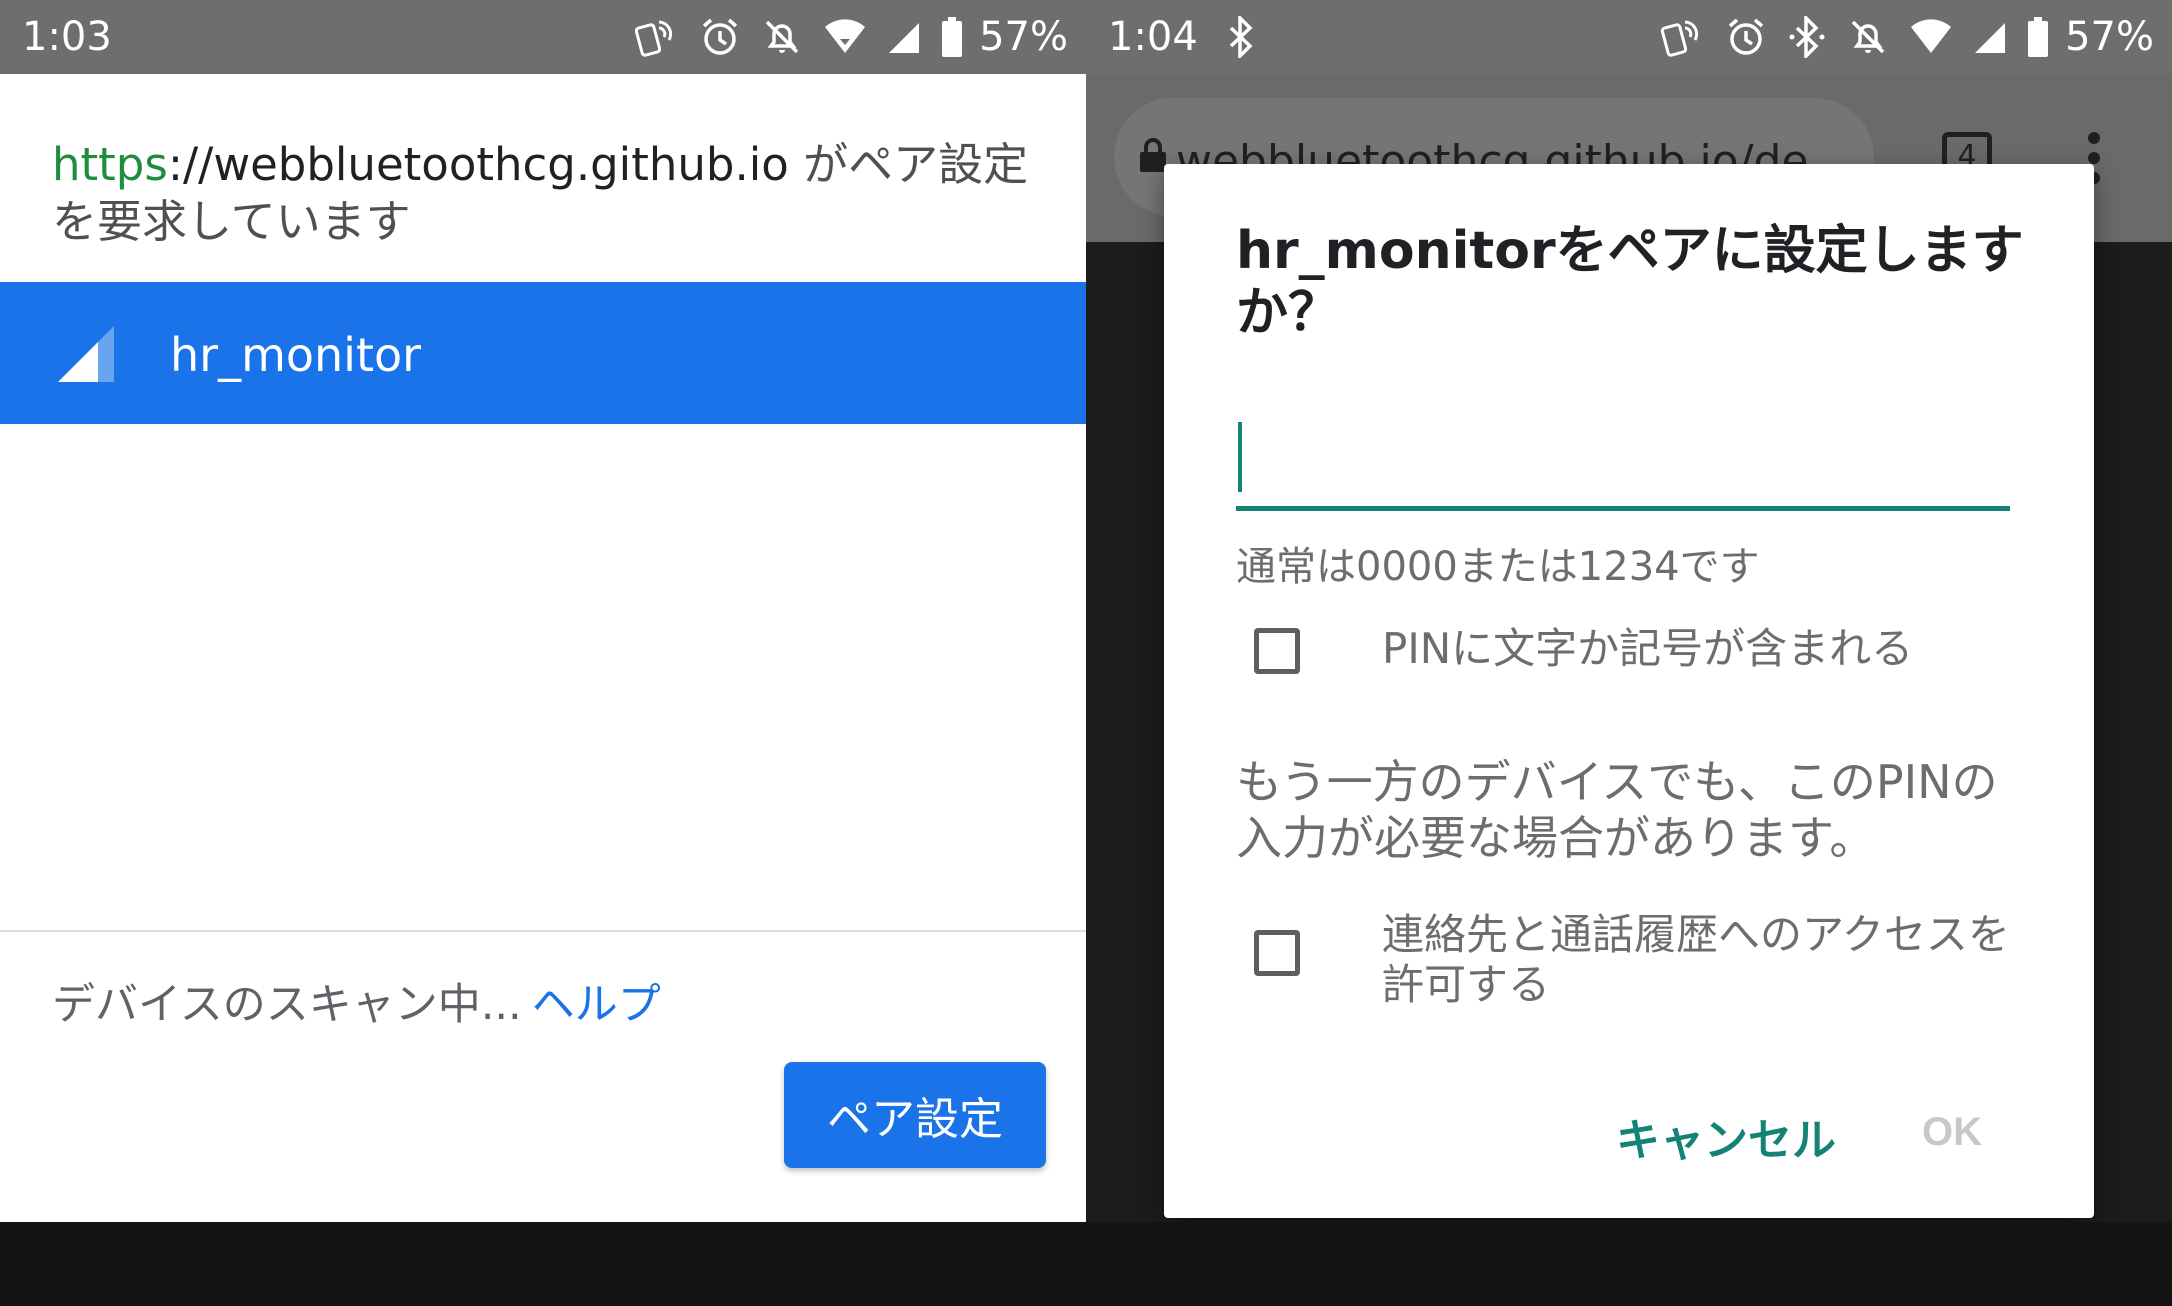 The height and width of the screenshot is (1306, 2172). I want to click on pin-alphanumeric-label: PINに文字か記号が含まれる, so click(1648, 648).